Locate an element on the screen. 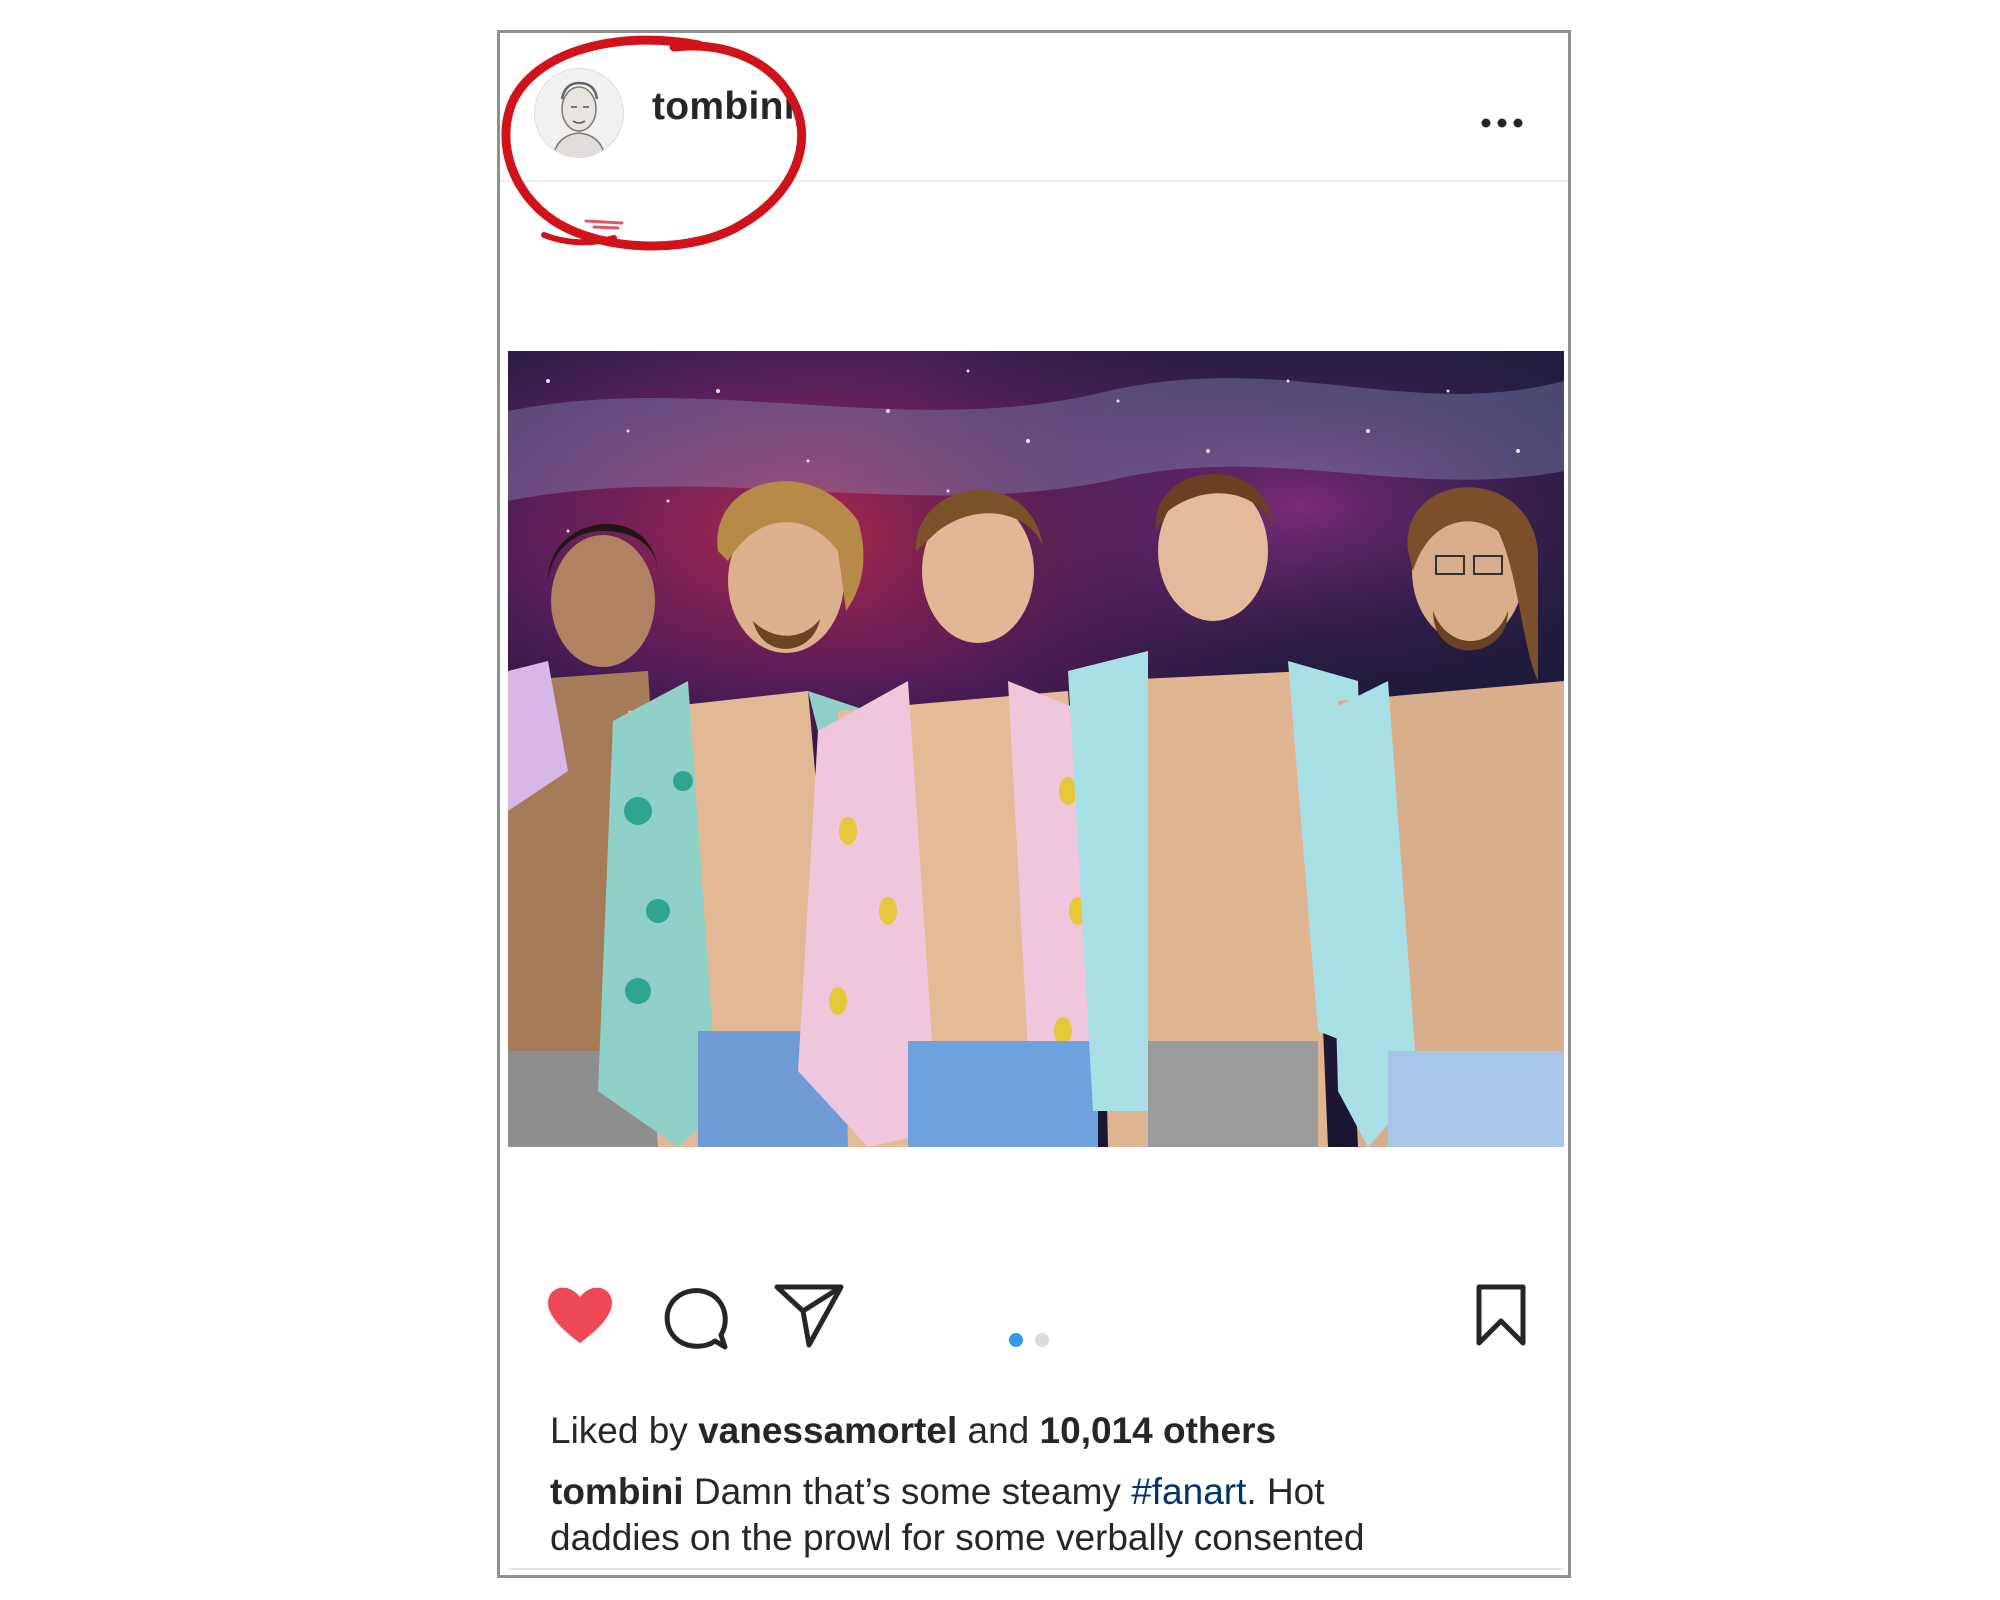  liked-by-prefix: Liked by is located at coordinates (619, 1430).